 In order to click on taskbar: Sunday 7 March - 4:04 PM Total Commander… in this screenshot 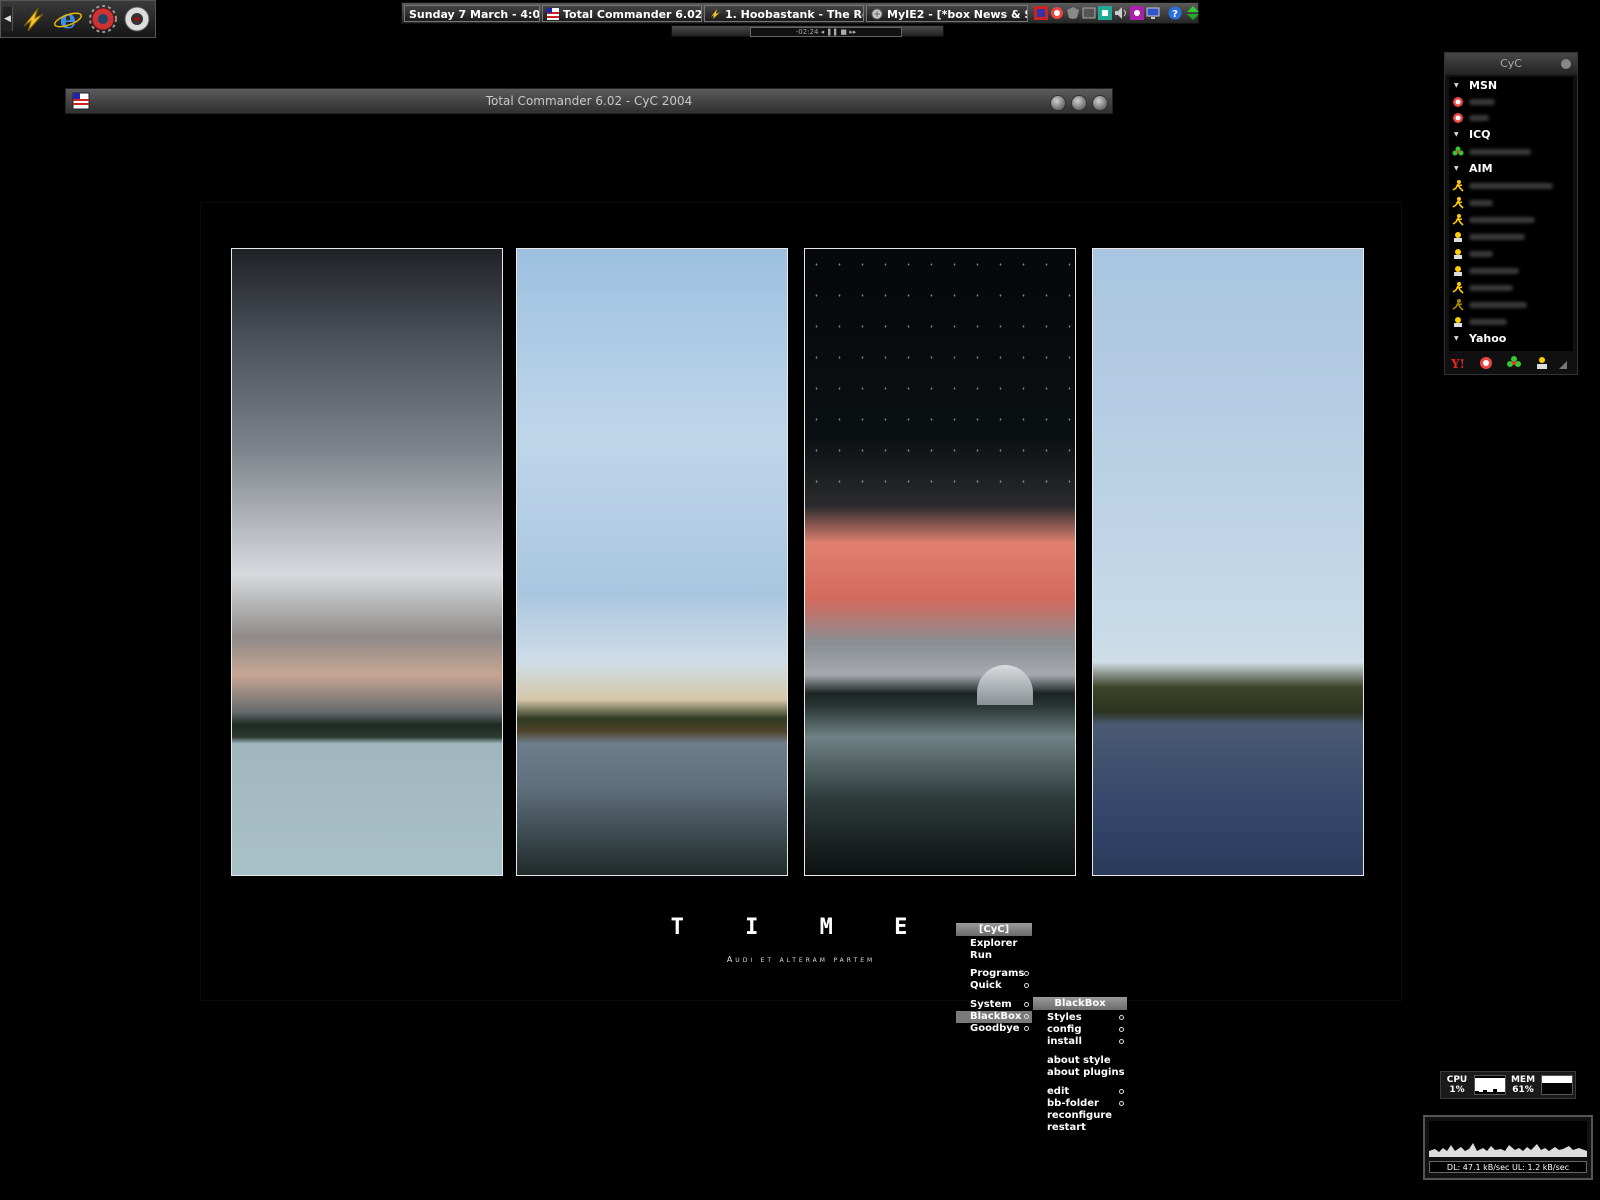, I will do `click(800, 13)`.